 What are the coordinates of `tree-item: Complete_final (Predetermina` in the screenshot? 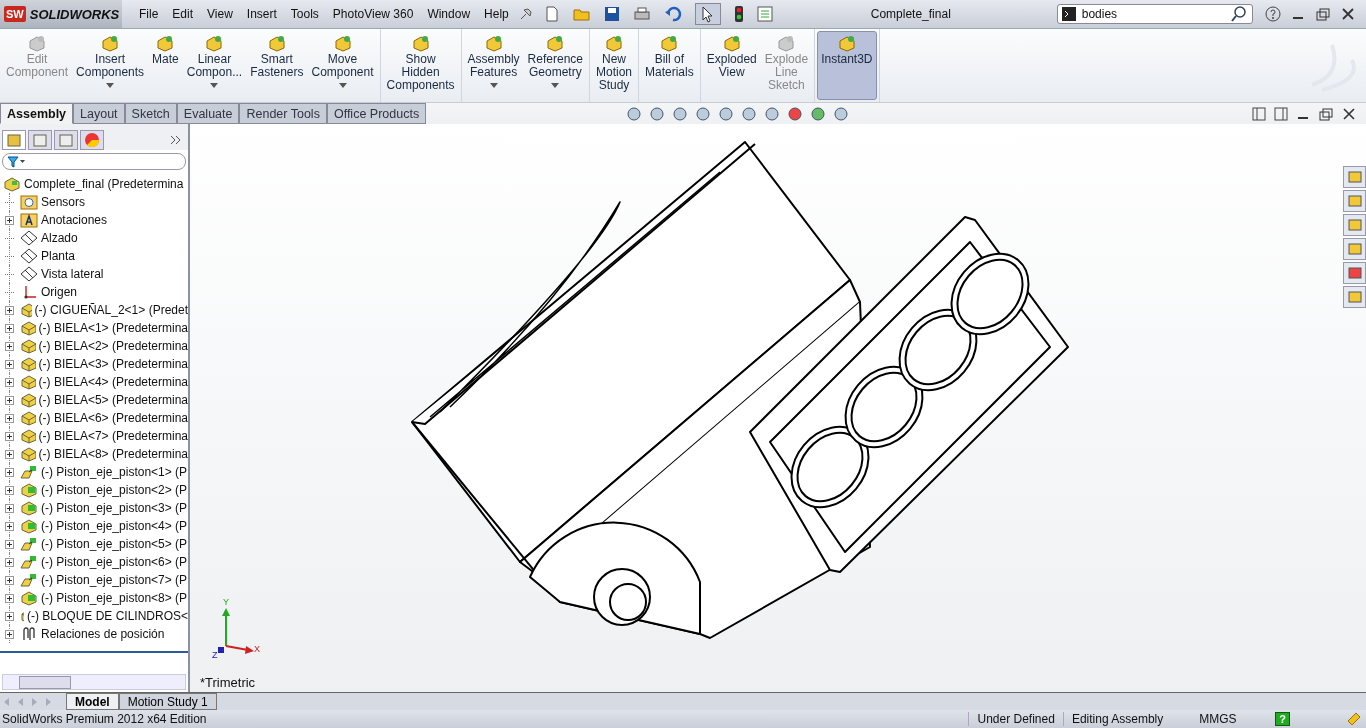 It's located at (104, 184).